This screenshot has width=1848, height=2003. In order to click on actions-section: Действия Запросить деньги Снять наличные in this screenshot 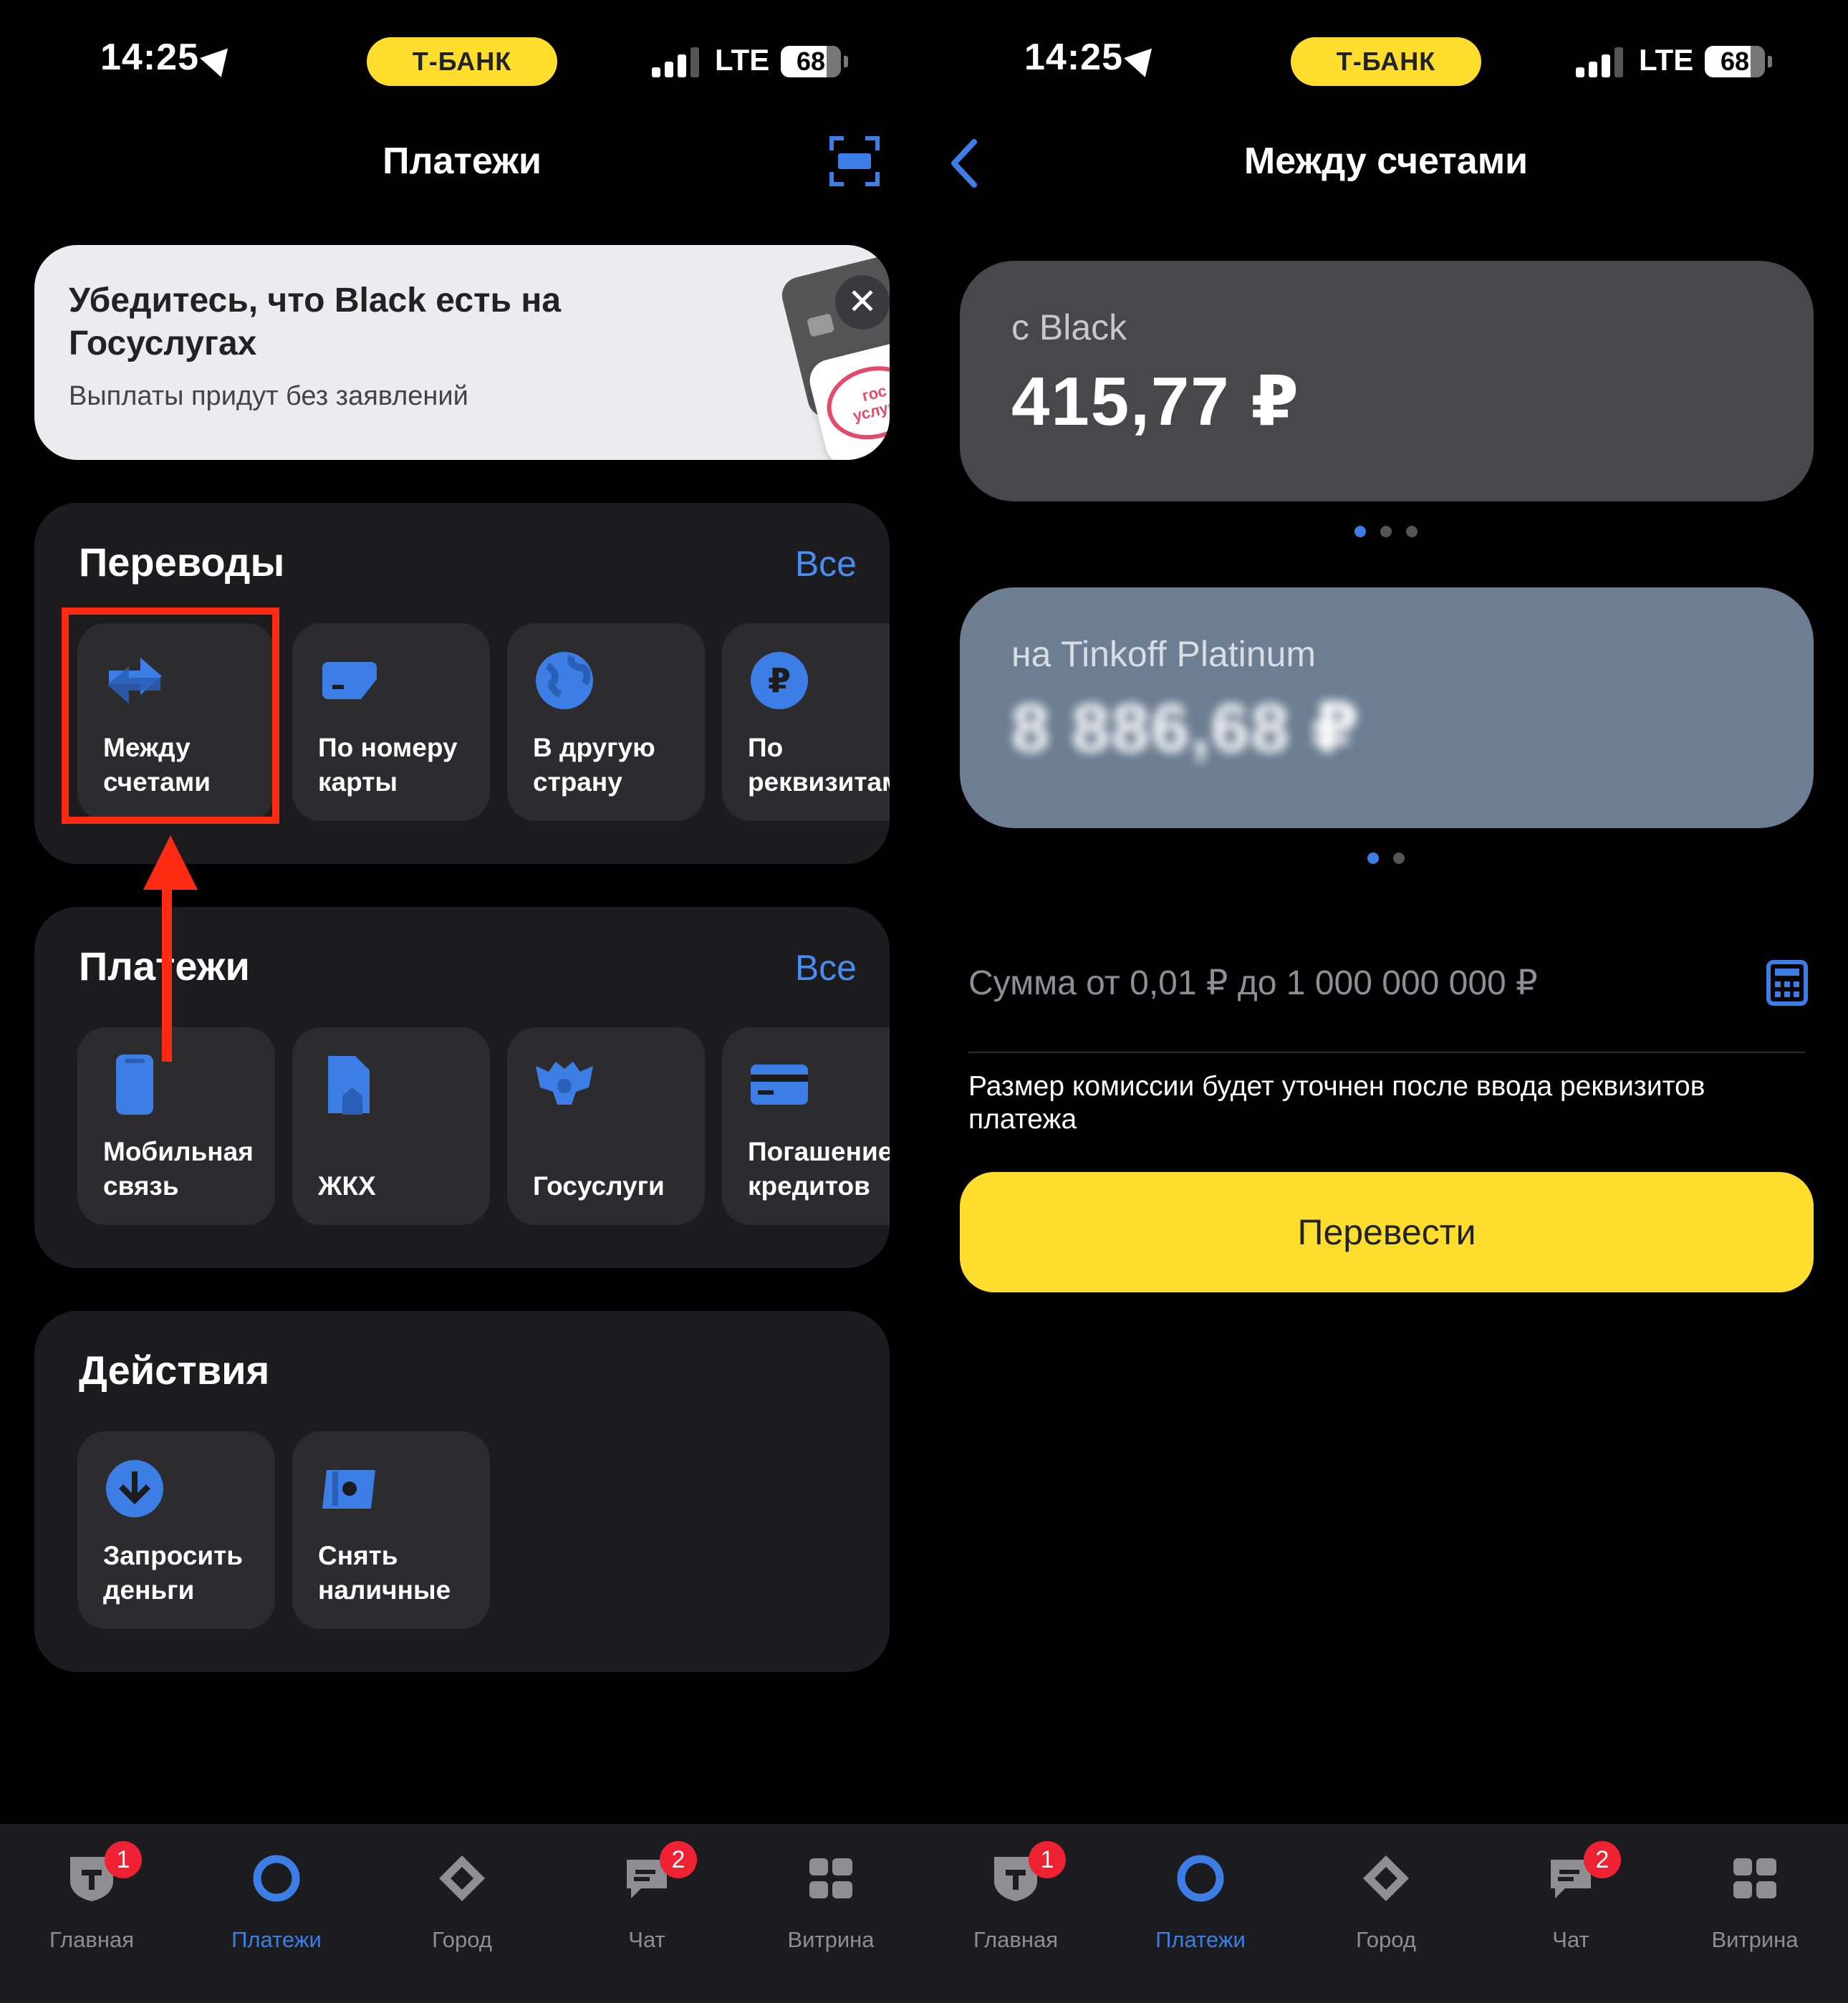, I will do `click(462, 1491)`.